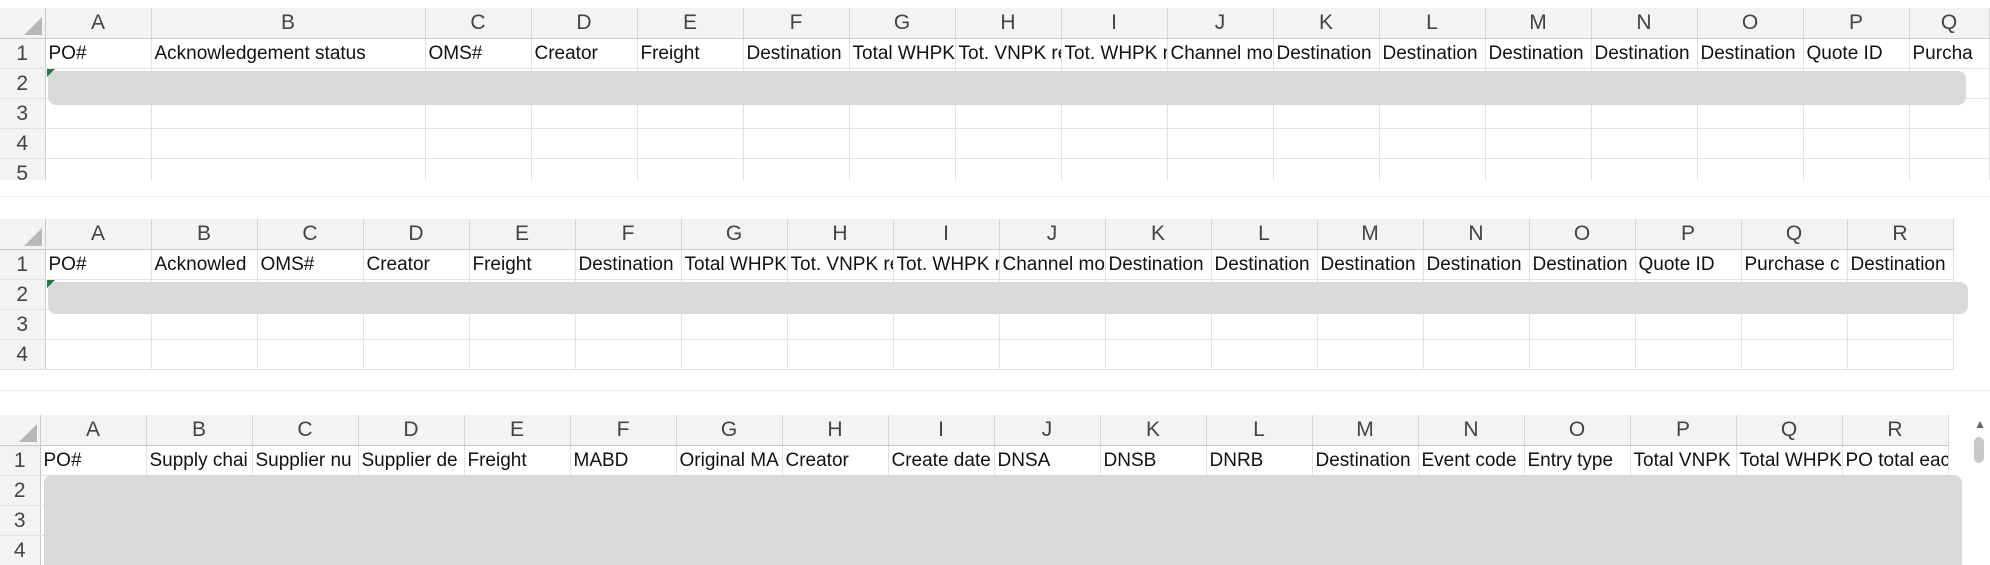 Image resolution: width=1990 pixels, height=565 pixels. Describe the element at coordinates (623, 460) in the screenshot. I see `header-cell: MABD` at that location.